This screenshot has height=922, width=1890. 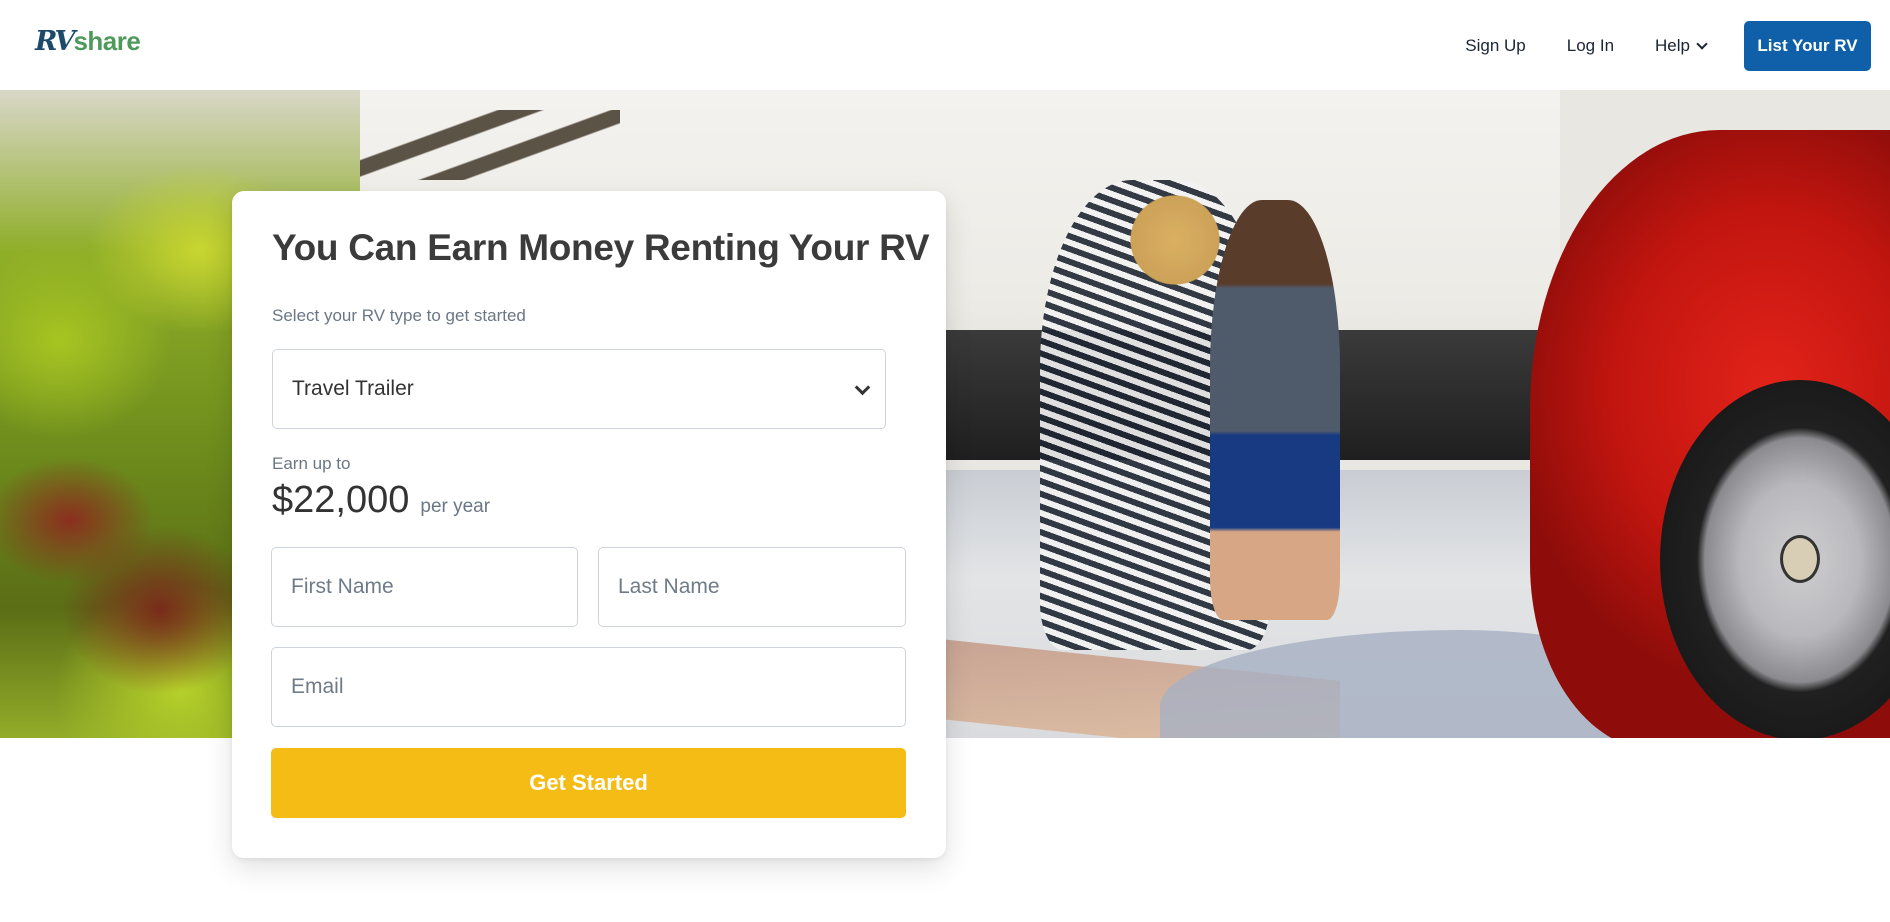 I want to click on logo-rv-text: RV, so click(x=55, y=41).